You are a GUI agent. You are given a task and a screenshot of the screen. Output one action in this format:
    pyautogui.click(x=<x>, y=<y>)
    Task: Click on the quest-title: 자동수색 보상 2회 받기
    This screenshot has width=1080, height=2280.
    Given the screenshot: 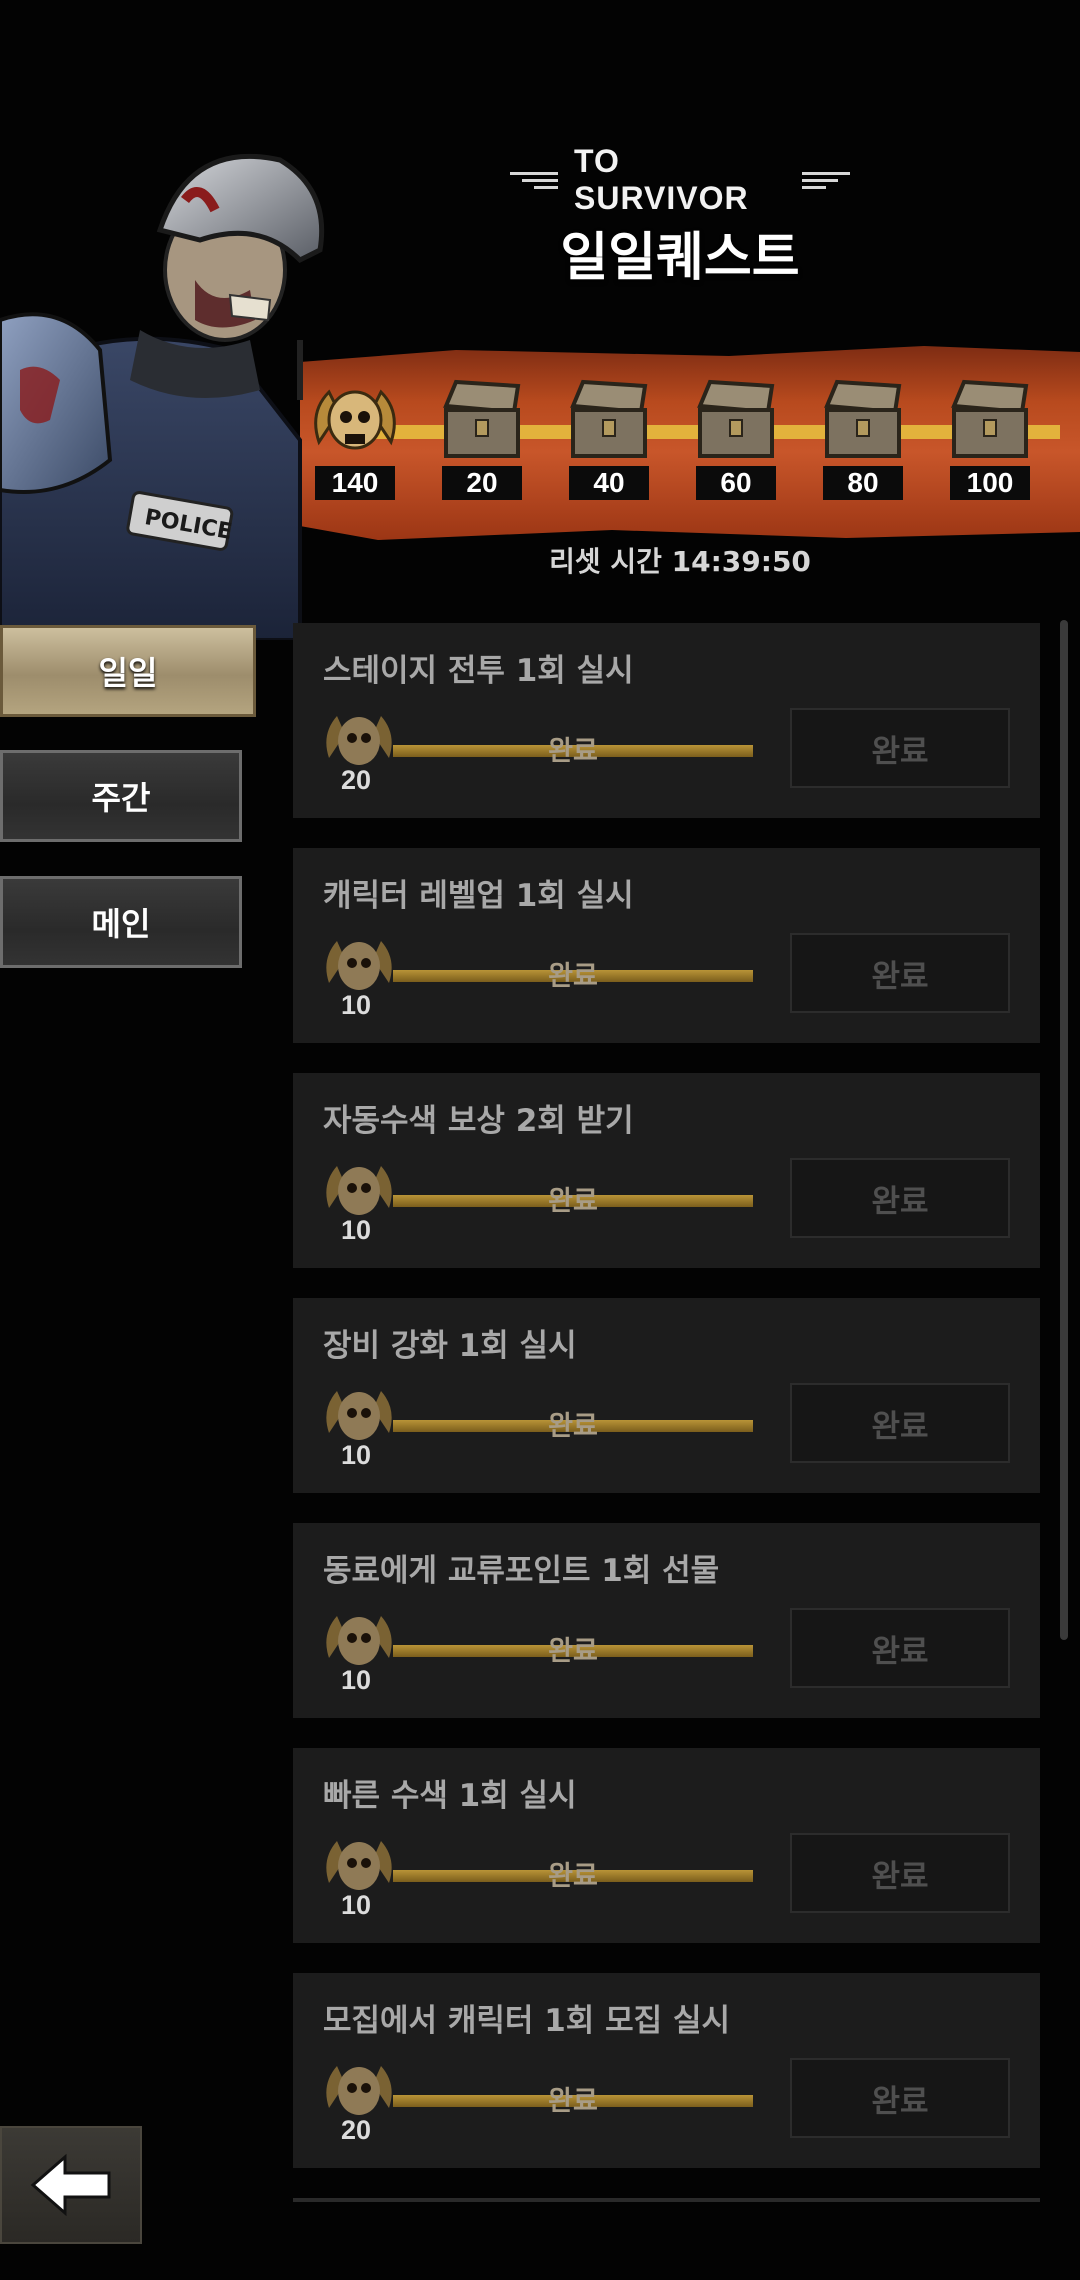 What is the action you would take?
    pyautogui.click(x=478, y=1121)
    